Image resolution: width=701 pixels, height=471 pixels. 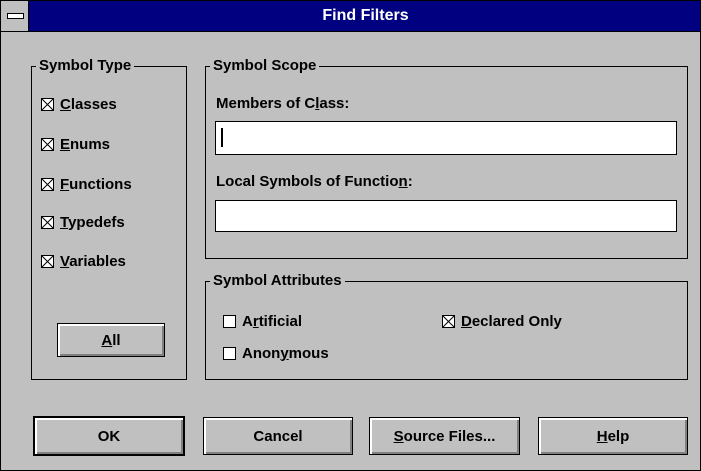 What do you see at coordinates (278, 436) in the screenshot?
I see `cancel-button: Cancel` at bounding box center [278, 436].